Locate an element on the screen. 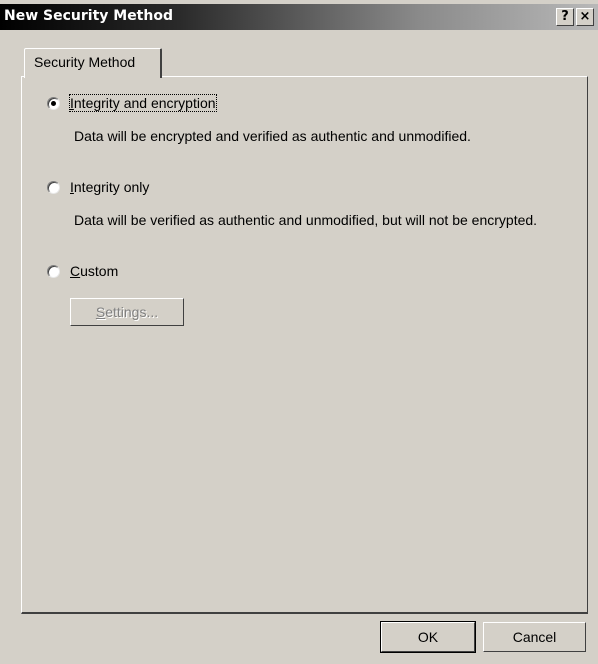 This screenshot has width=598, height=664. radio-label-custom: Custom is located at coordinates (94, 271).